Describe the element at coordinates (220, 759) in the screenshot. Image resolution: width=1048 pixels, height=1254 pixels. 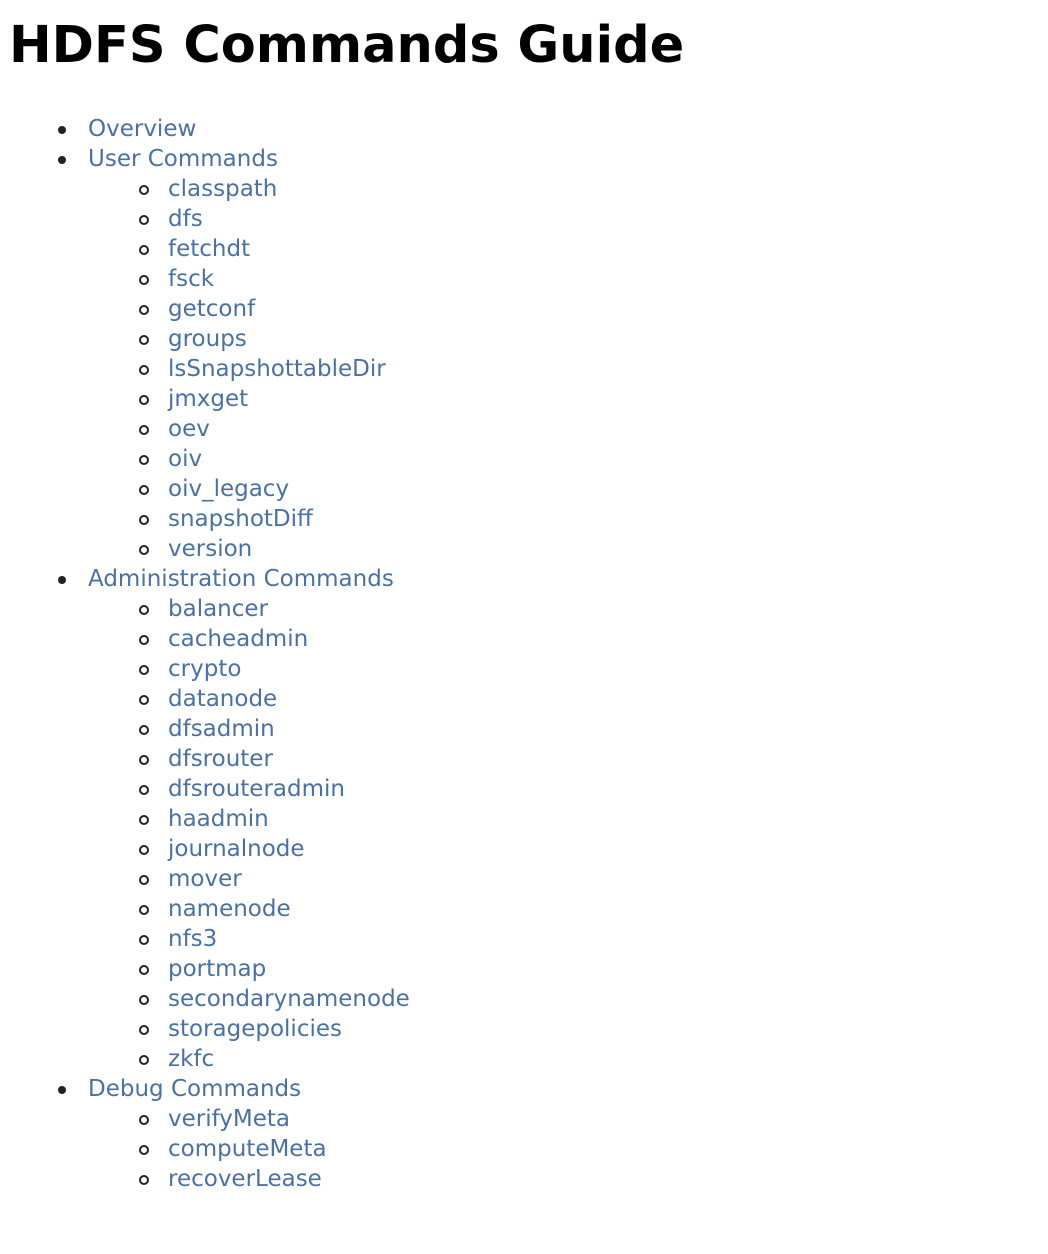
I see `admin-command-link: dfsrouter` at that location.